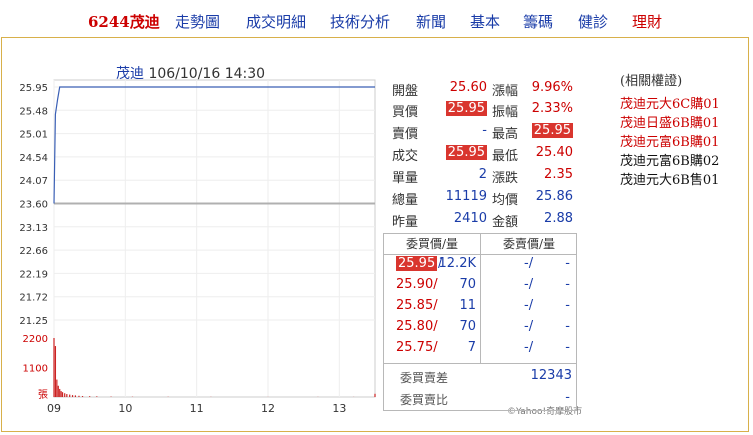 The height and width of the screenshot is (435, 753). Describe the element at coordinates (33, 321) in the screenshot. I see `price-tick-label: 21.25` at that location.